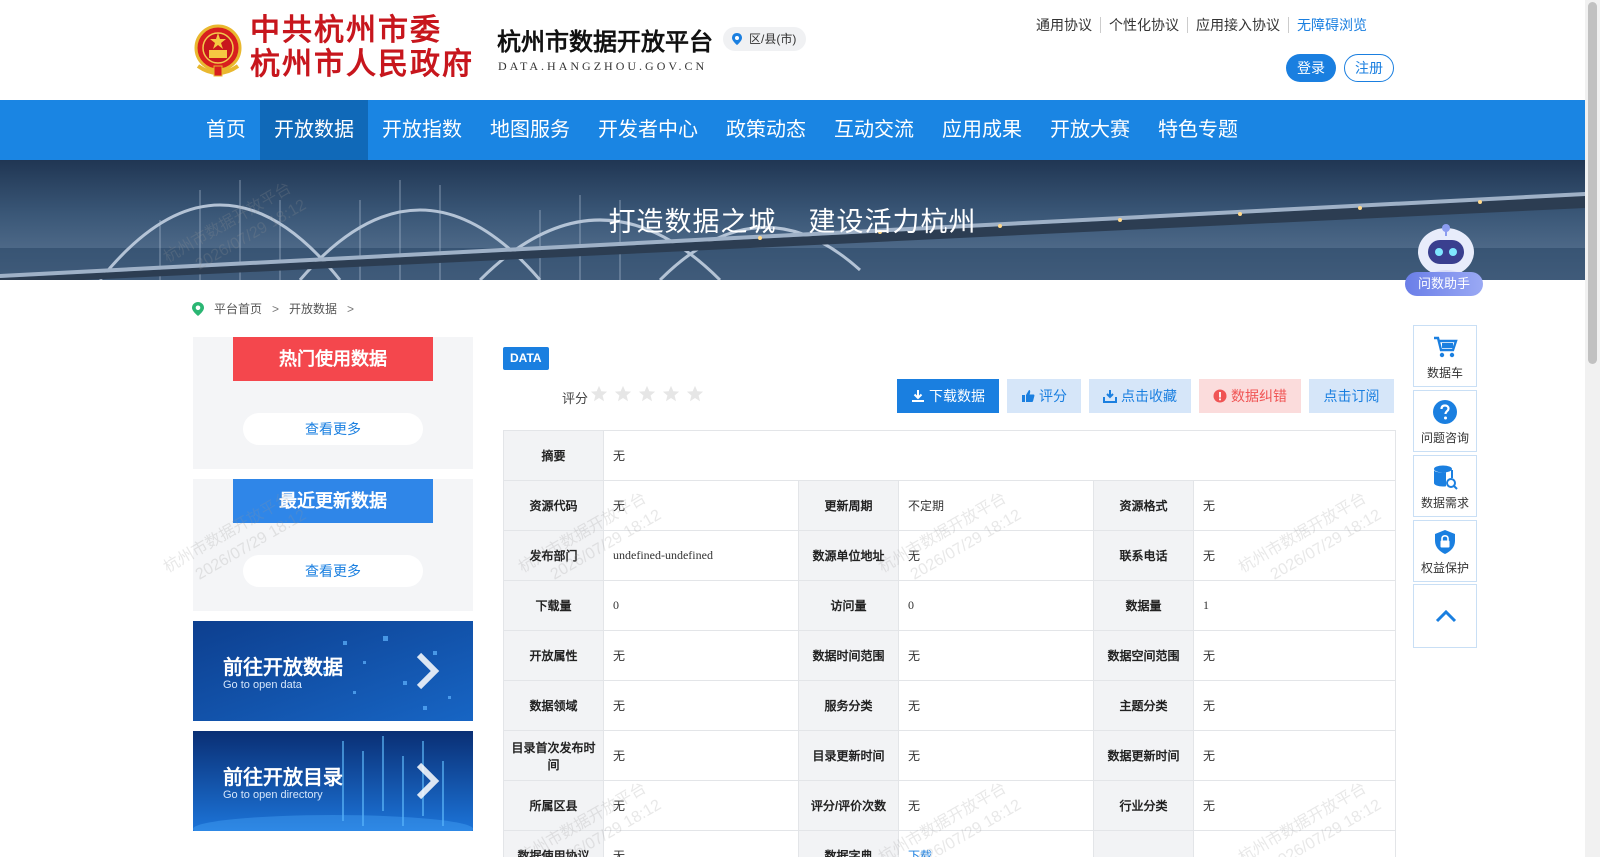 The height and width of the screenshot is (857, 1600). What do you see at coordinates (948, 396) in the screenshot?
I see `download-data-button: 下载数据` at bounding box center [948, 396].